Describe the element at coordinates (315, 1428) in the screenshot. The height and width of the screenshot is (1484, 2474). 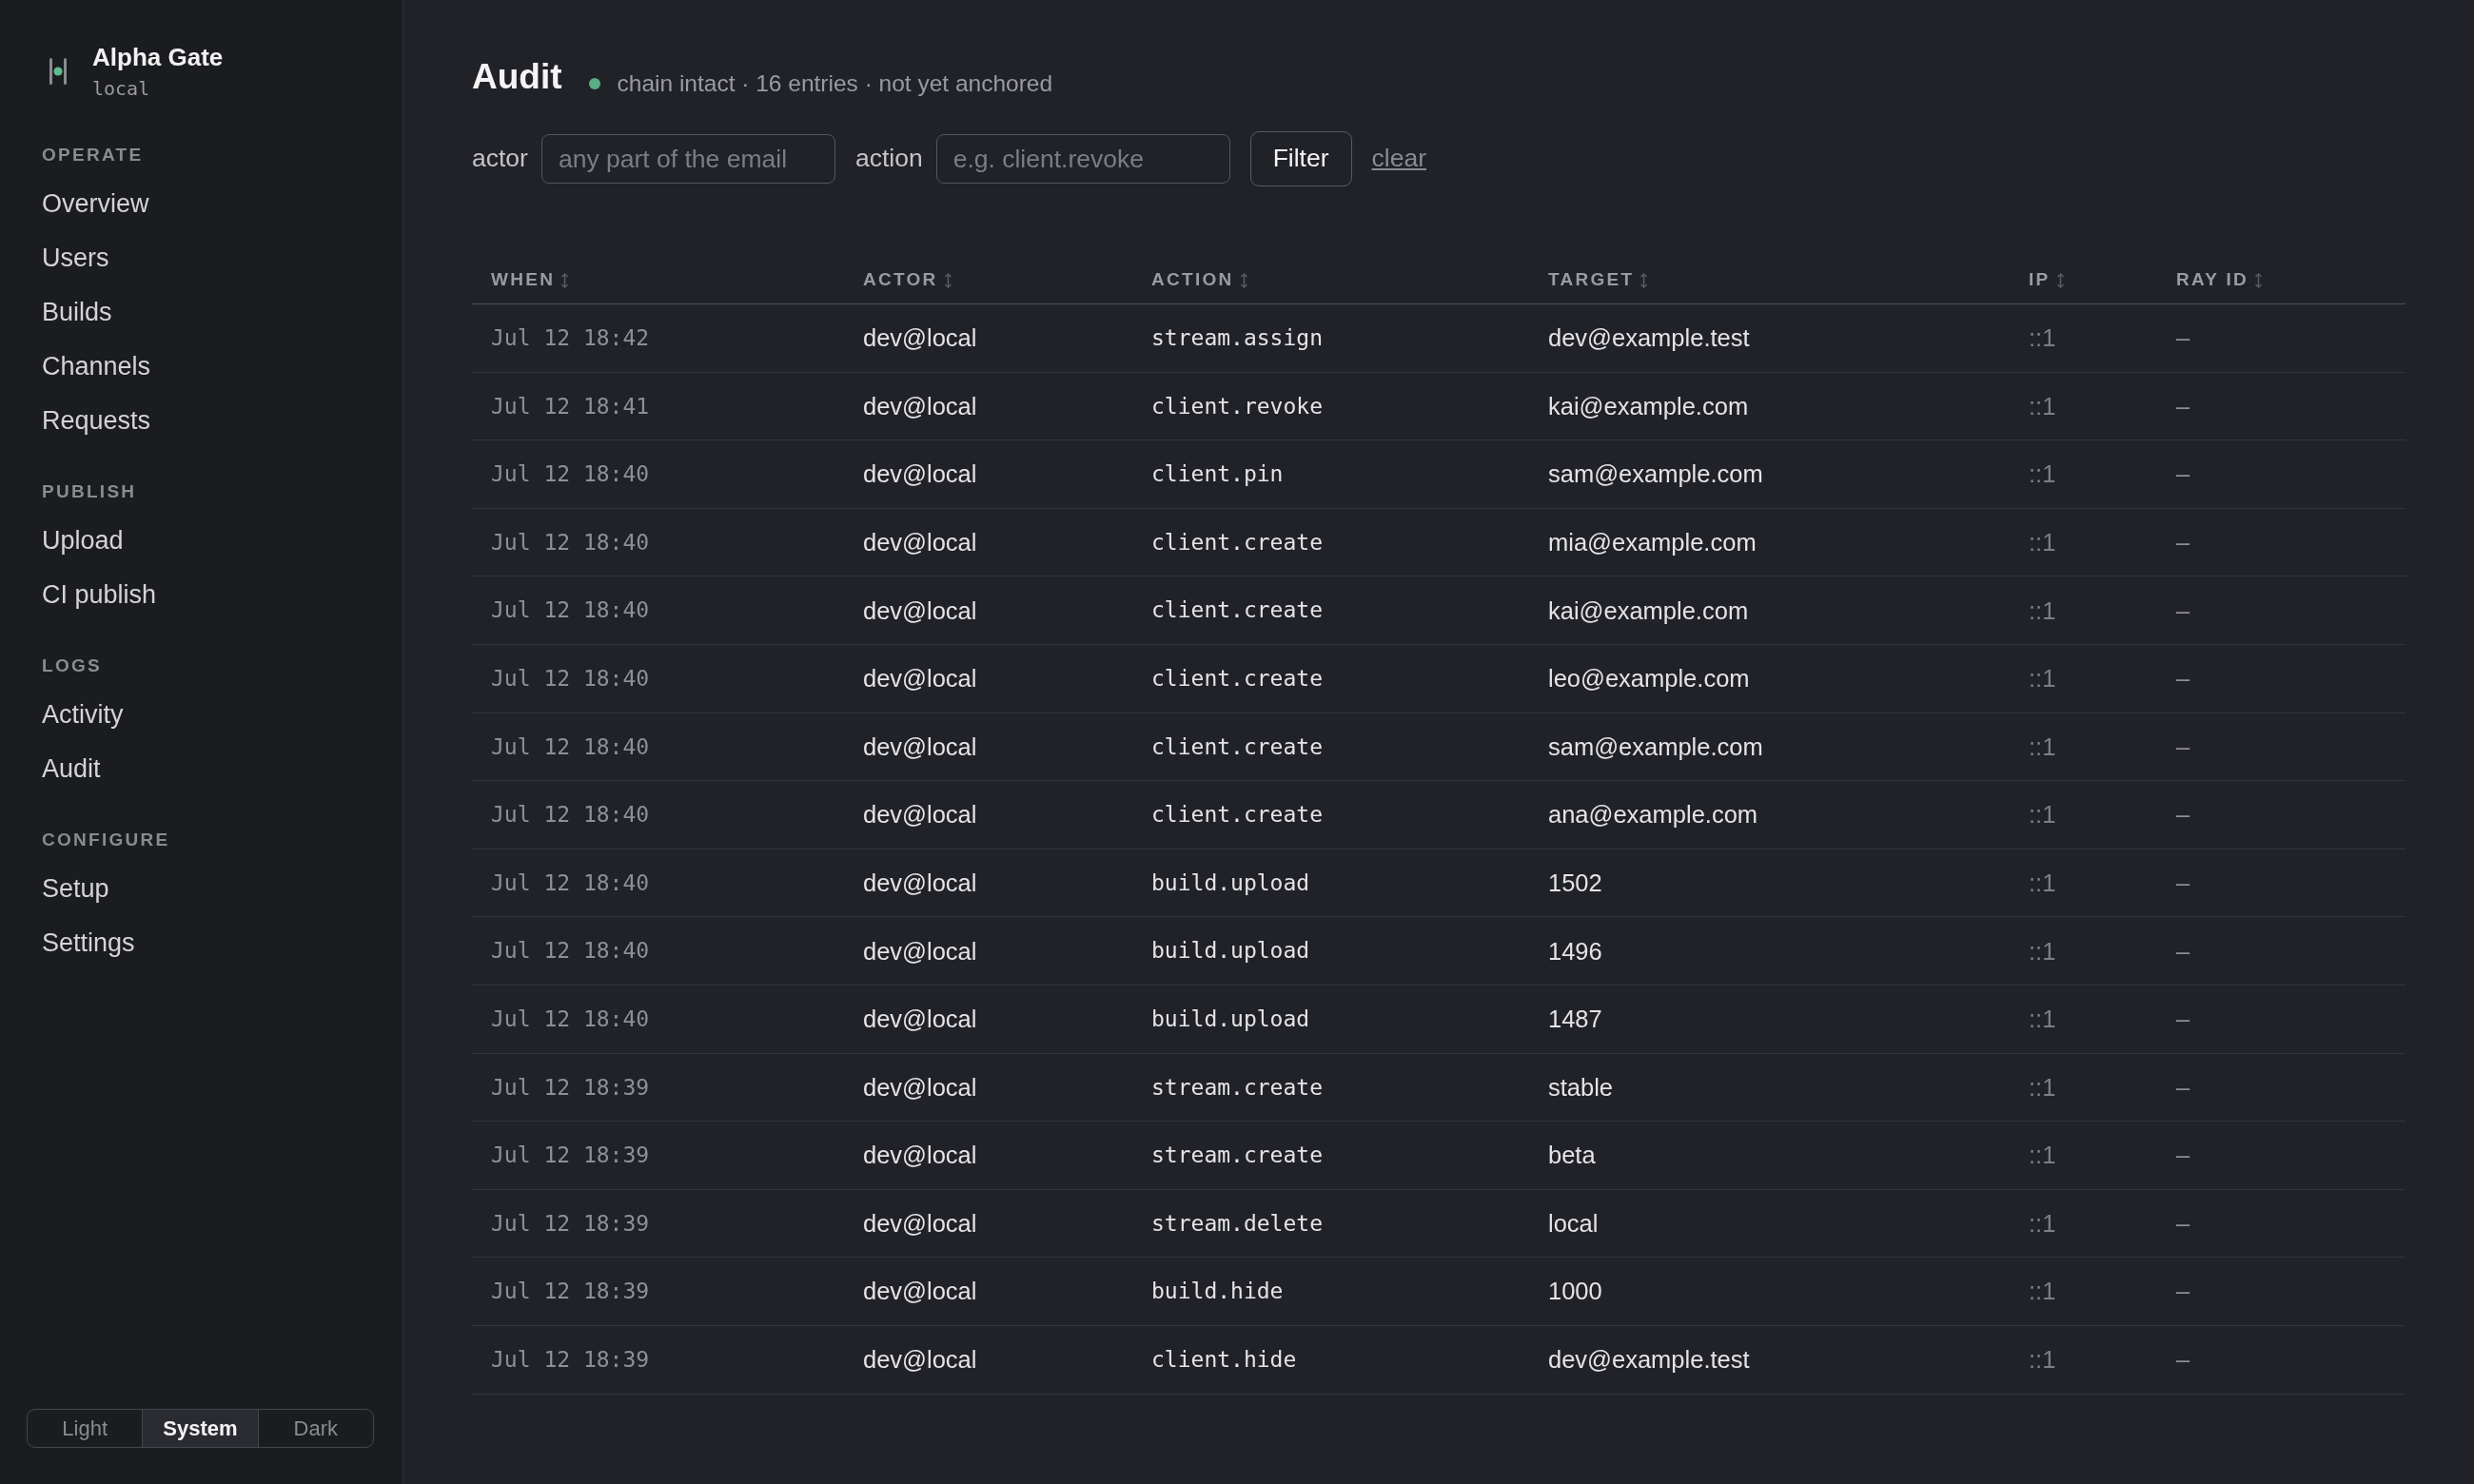
I see `theme-option: Dark` at that location.